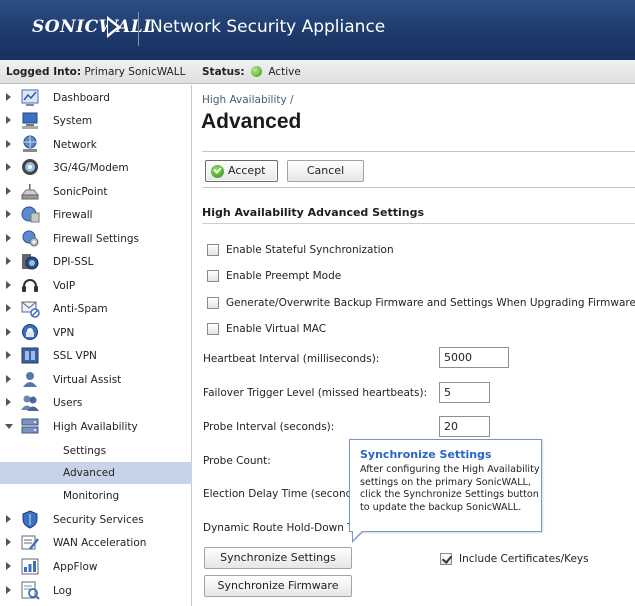  I want to click on sidebar-item-sonicpoint: SonicPoint, so click(96, 192).